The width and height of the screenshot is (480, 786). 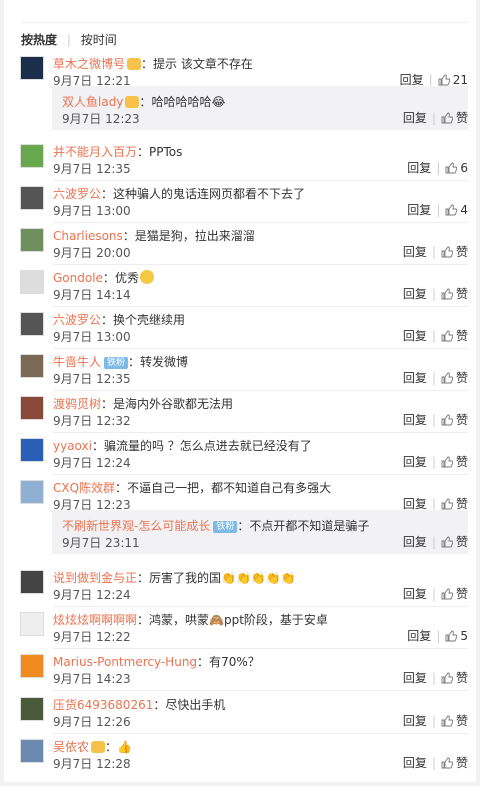 I want to click on comment-line: CXQ陈效群：不逼自己一把，都不知道自己有多强大, so click(x=192, y=488).